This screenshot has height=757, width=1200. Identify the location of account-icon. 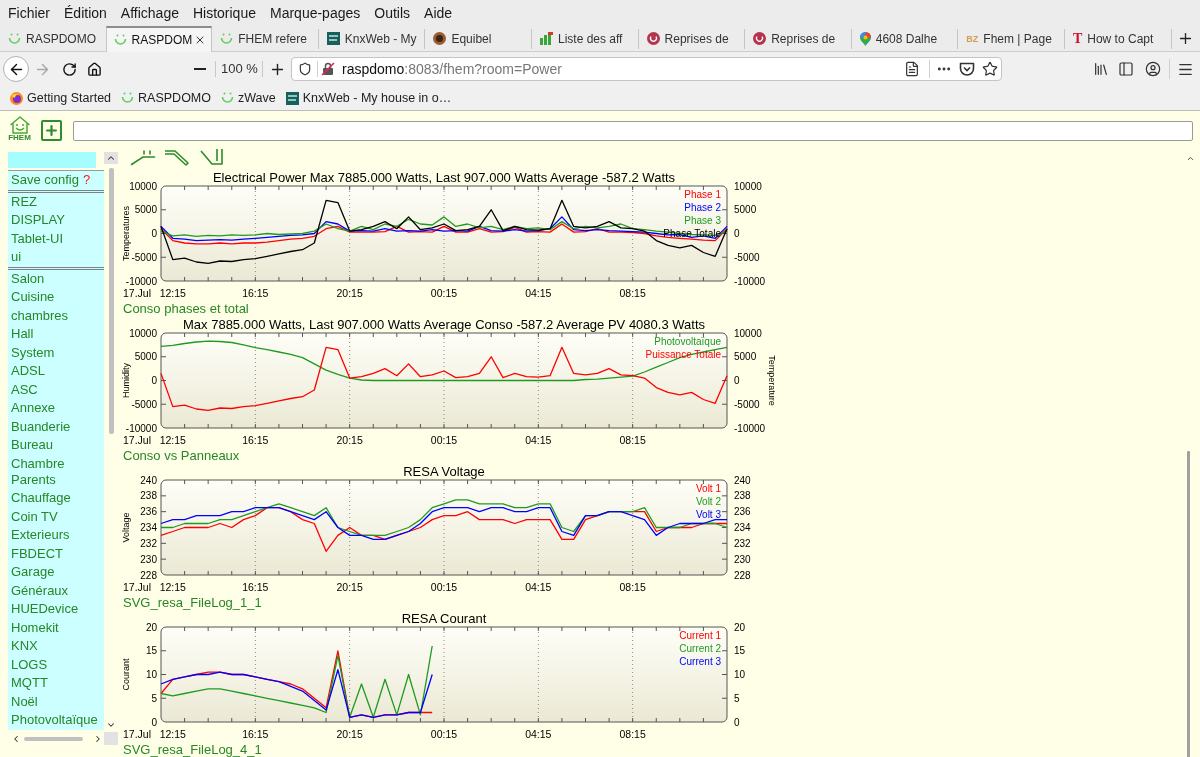
(1153, 69).